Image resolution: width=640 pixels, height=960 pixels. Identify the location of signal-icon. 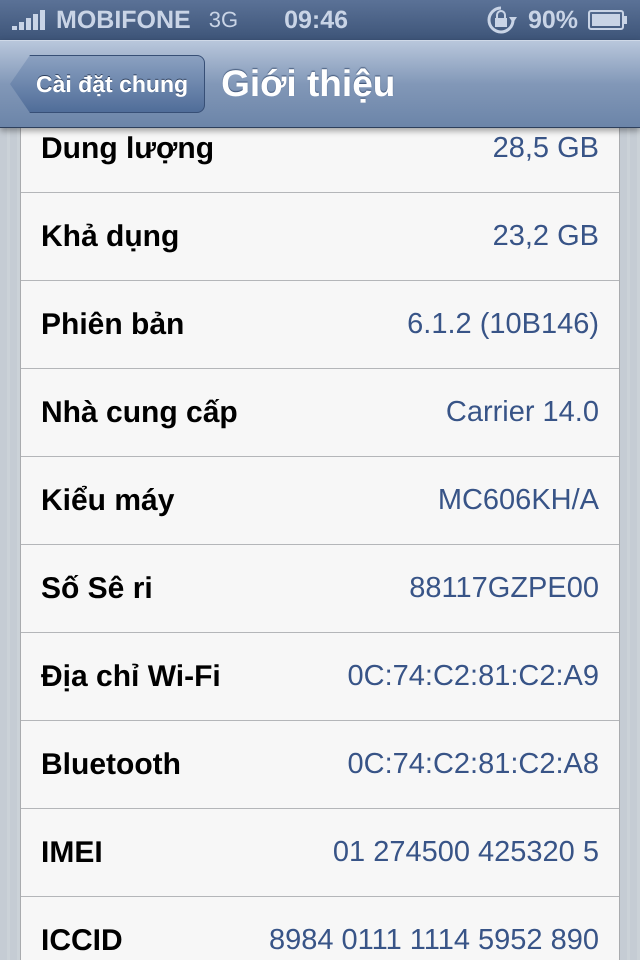
(29, 20).